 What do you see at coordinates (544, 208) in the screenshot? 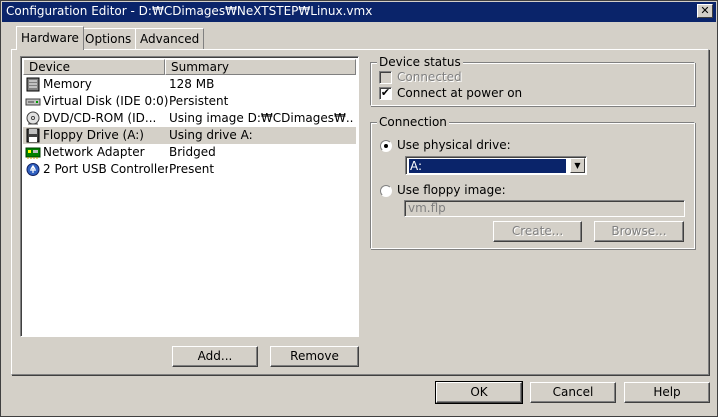
I see `floppy-image-input: vm.flp` at bounding box center [544, 208].